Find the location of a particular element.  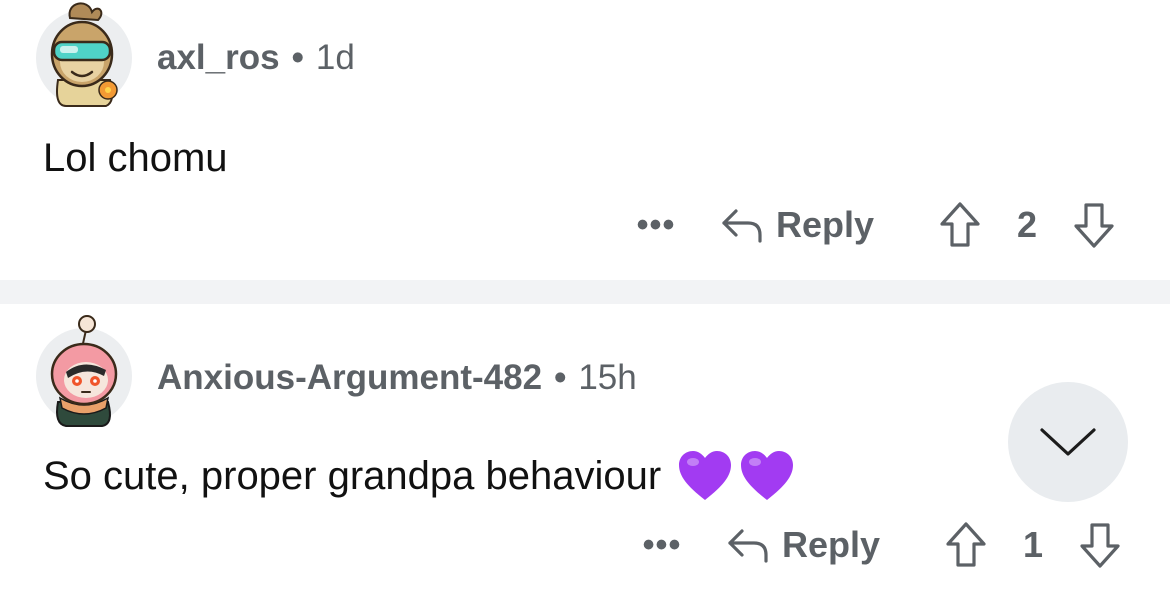

vote-controls: 1 is located at coordinates (1033, 545).